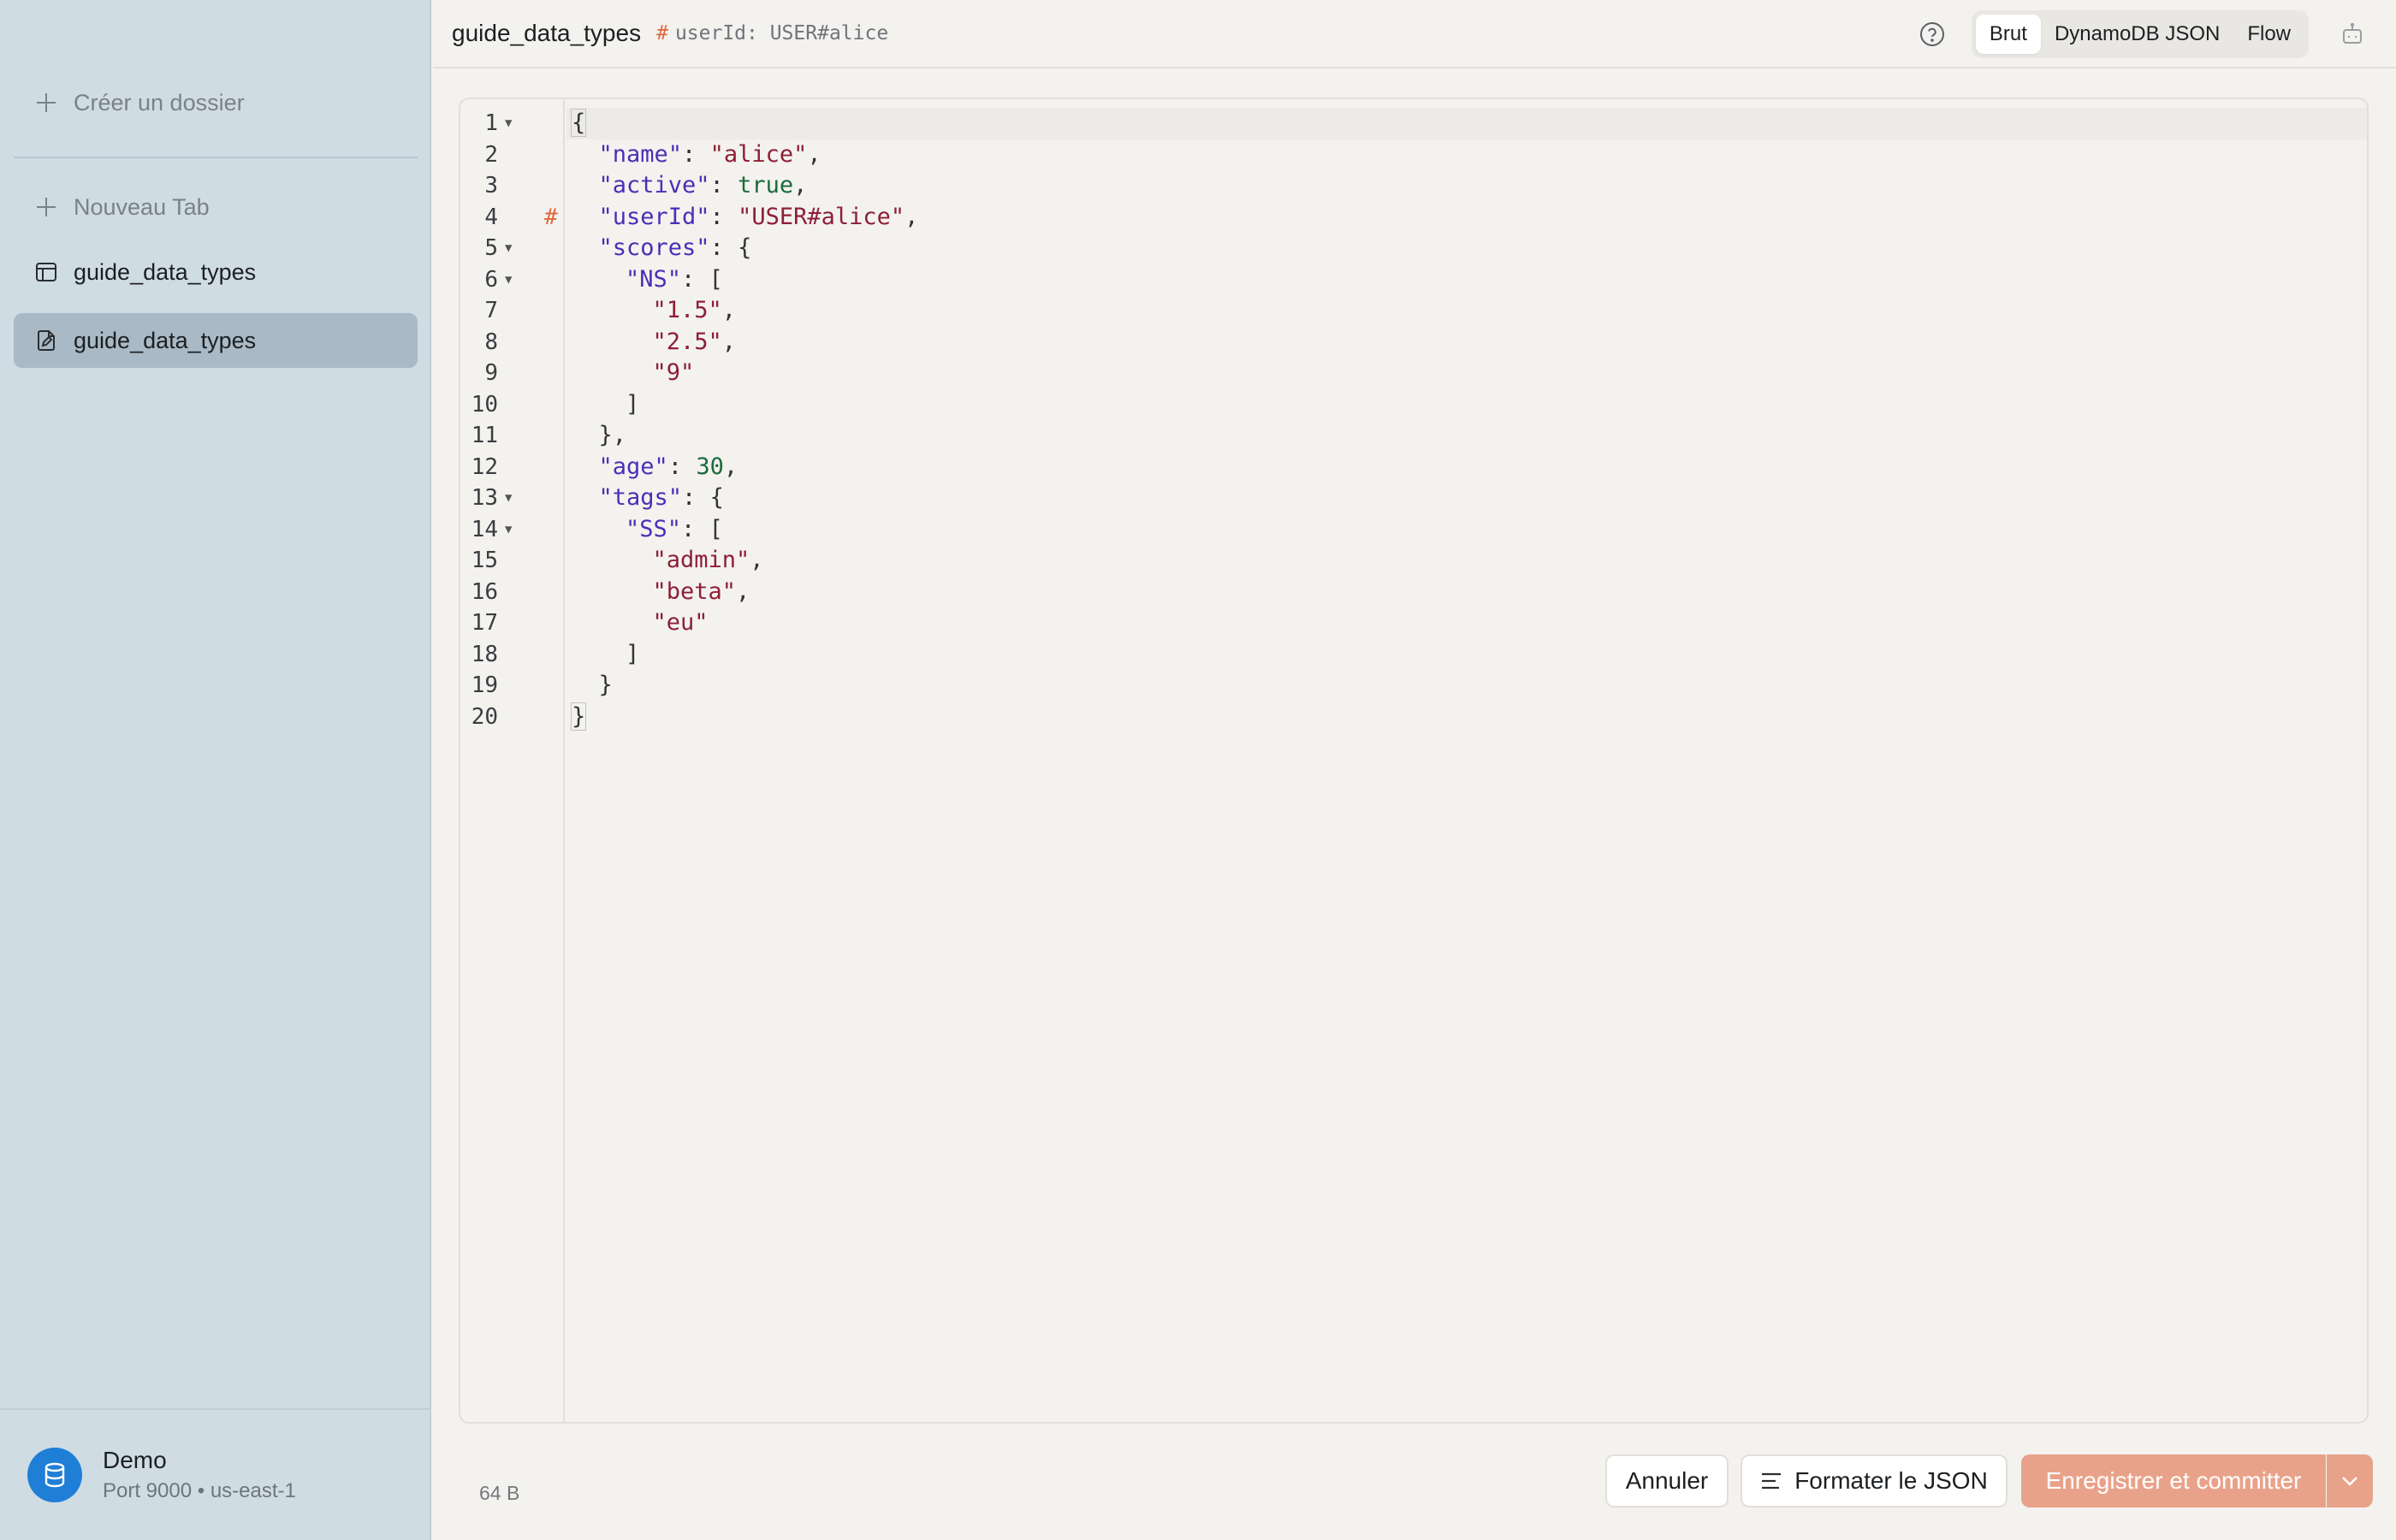 This screenshot has width=2396, height=1540. Describe the element at coordinates (160, 102) in the screenshot. I see `create-folder-label: Créer un dossier` at that location.